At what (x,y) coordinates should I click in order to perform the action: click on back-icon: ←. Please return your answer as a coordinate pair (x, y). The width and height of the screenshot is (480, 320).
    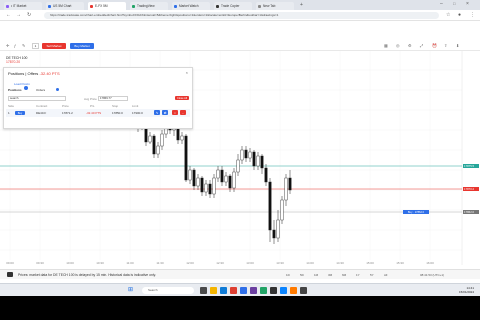
    Looking at the image, I should click on (8, 15).